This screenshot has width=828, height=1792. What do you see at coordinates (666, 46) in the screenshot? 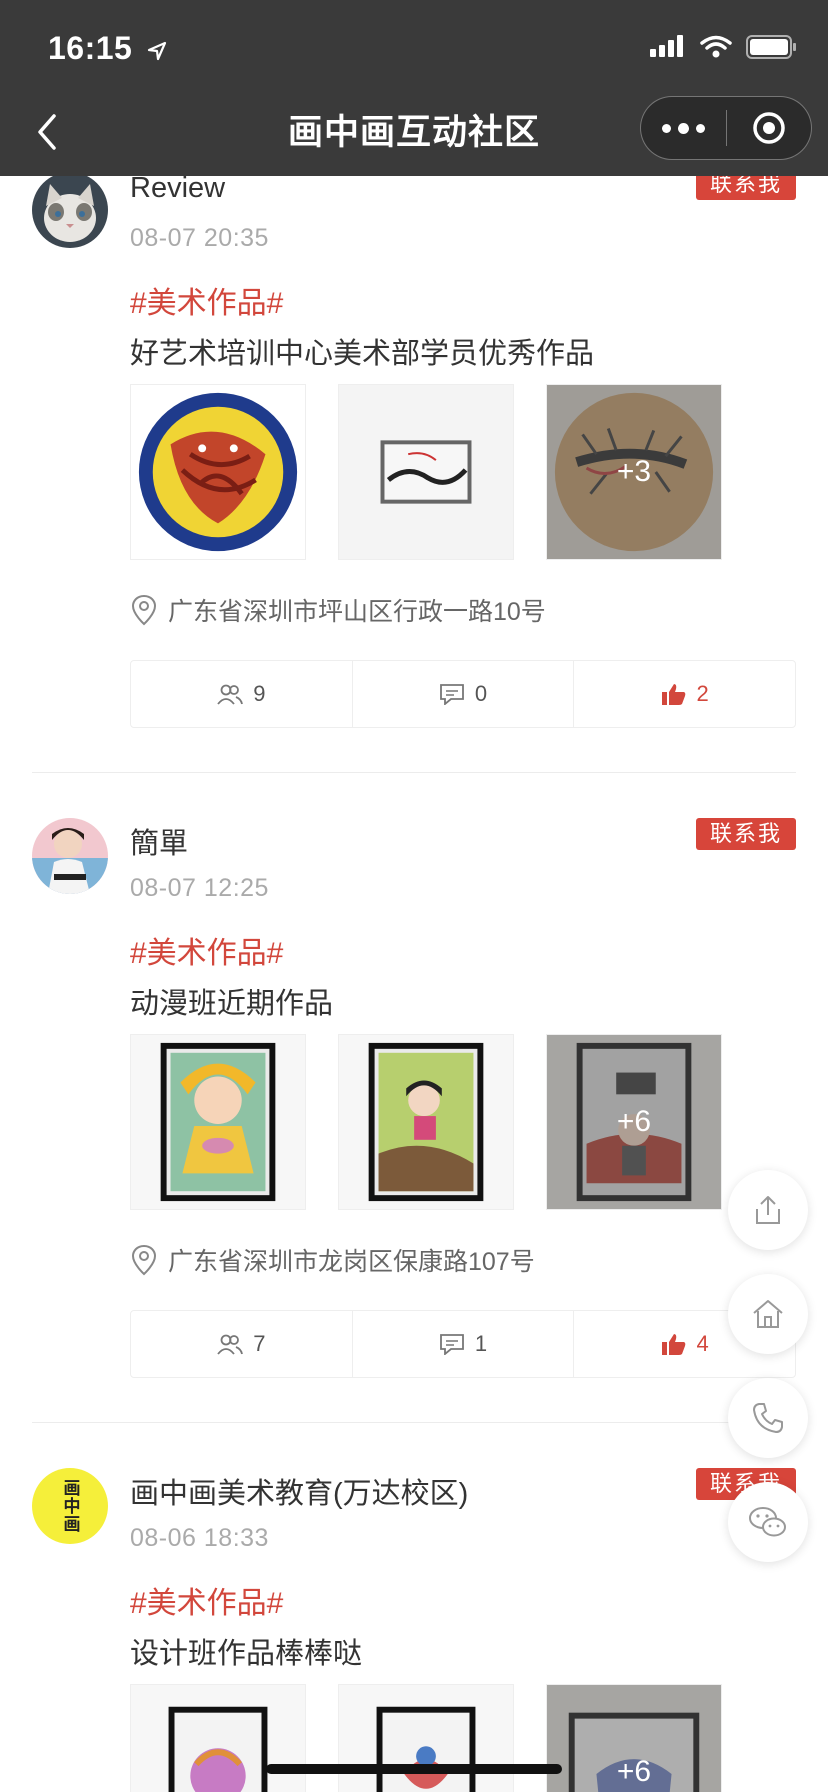
I see `signal-icon` at bounding box center [666, 46].